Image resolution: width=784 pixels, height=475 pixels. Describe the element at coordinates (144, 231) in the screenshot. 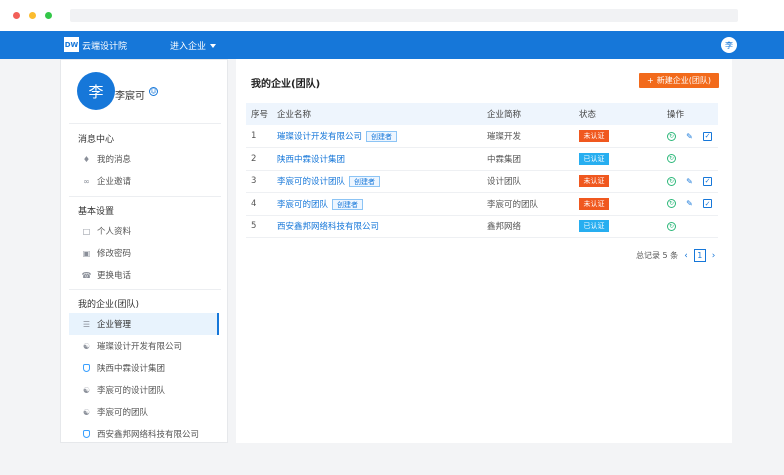

I see `sidebar-item-profile: □ 个人资料` at that location.